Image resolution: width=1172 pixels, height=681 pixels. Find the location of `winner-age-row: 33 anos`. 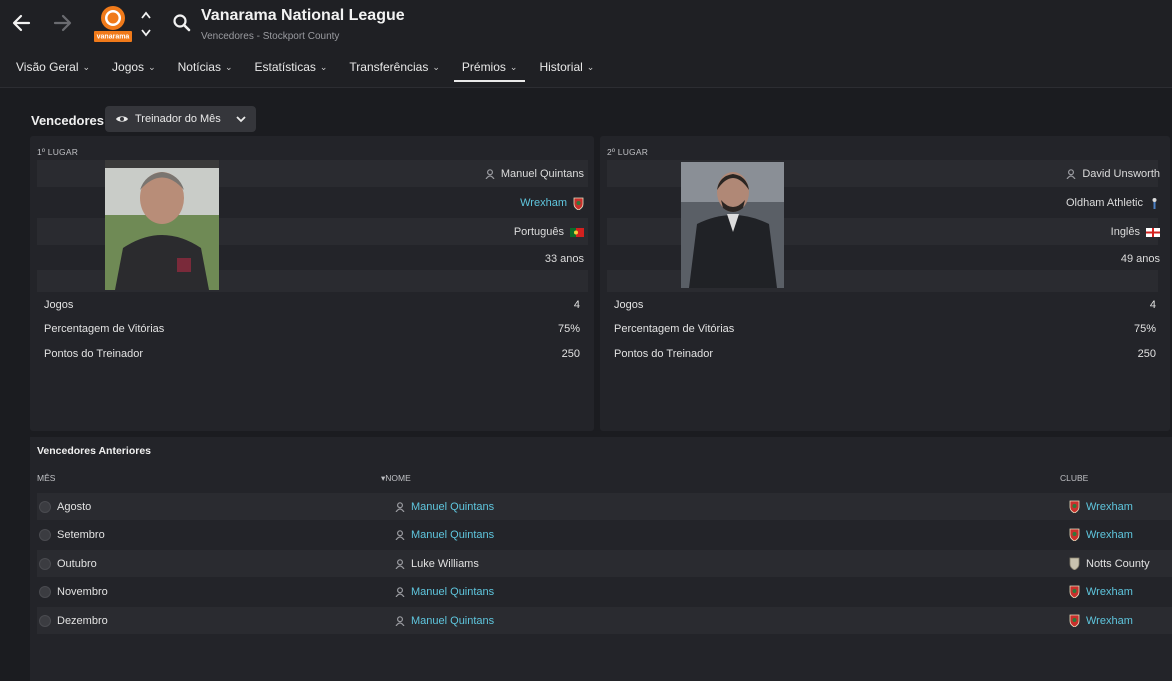

winner-age-row: 33 anos is located at coordinates (564, 259).